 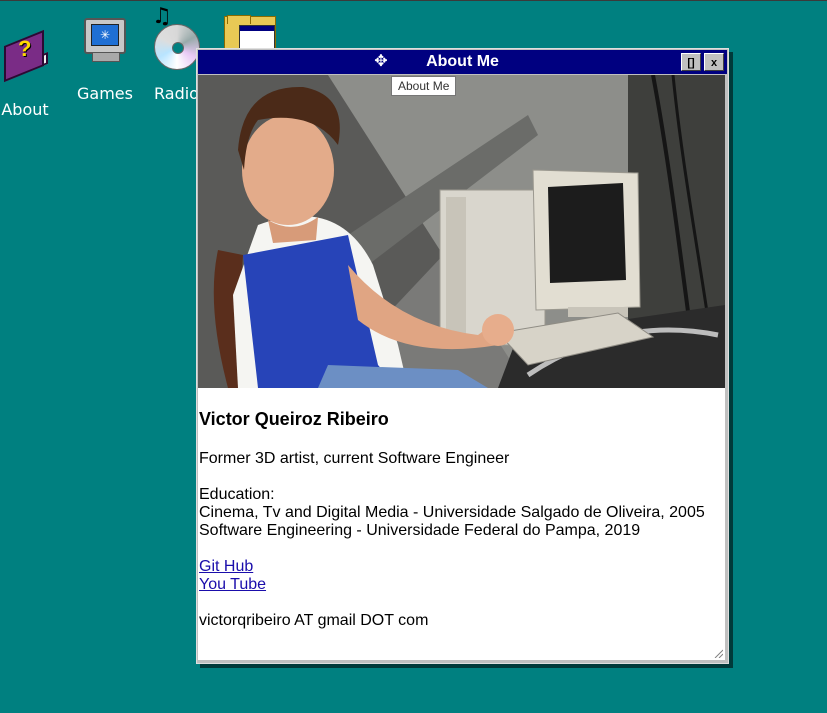 What do you see at coordinates (232, 584) in the screenshot?
I see `youtube-link: You Tube` at bounding box center [232, 584].